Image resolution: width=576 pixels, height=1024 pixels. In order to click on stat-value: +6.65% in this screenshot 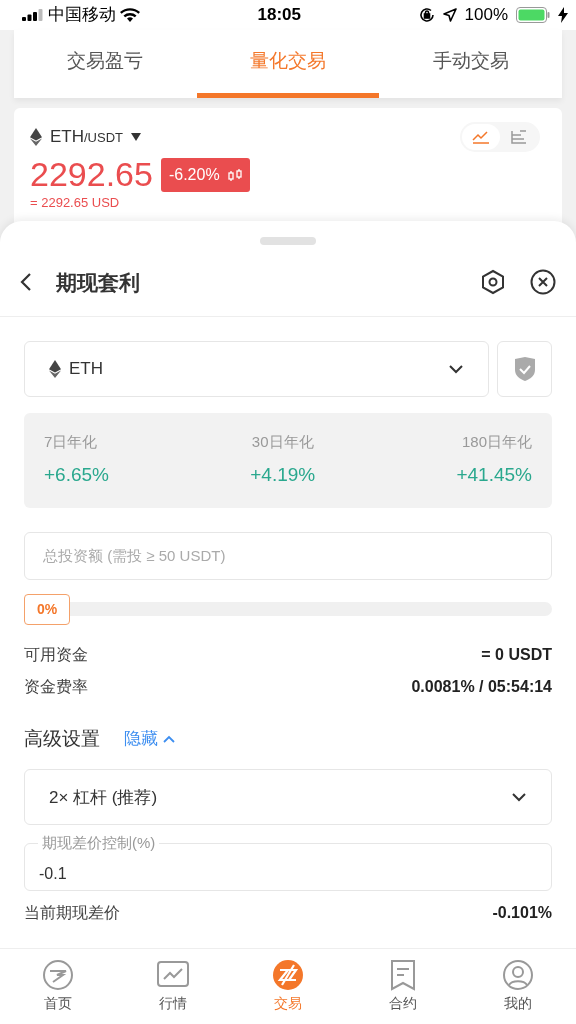, I will do `click(76, 475)`.